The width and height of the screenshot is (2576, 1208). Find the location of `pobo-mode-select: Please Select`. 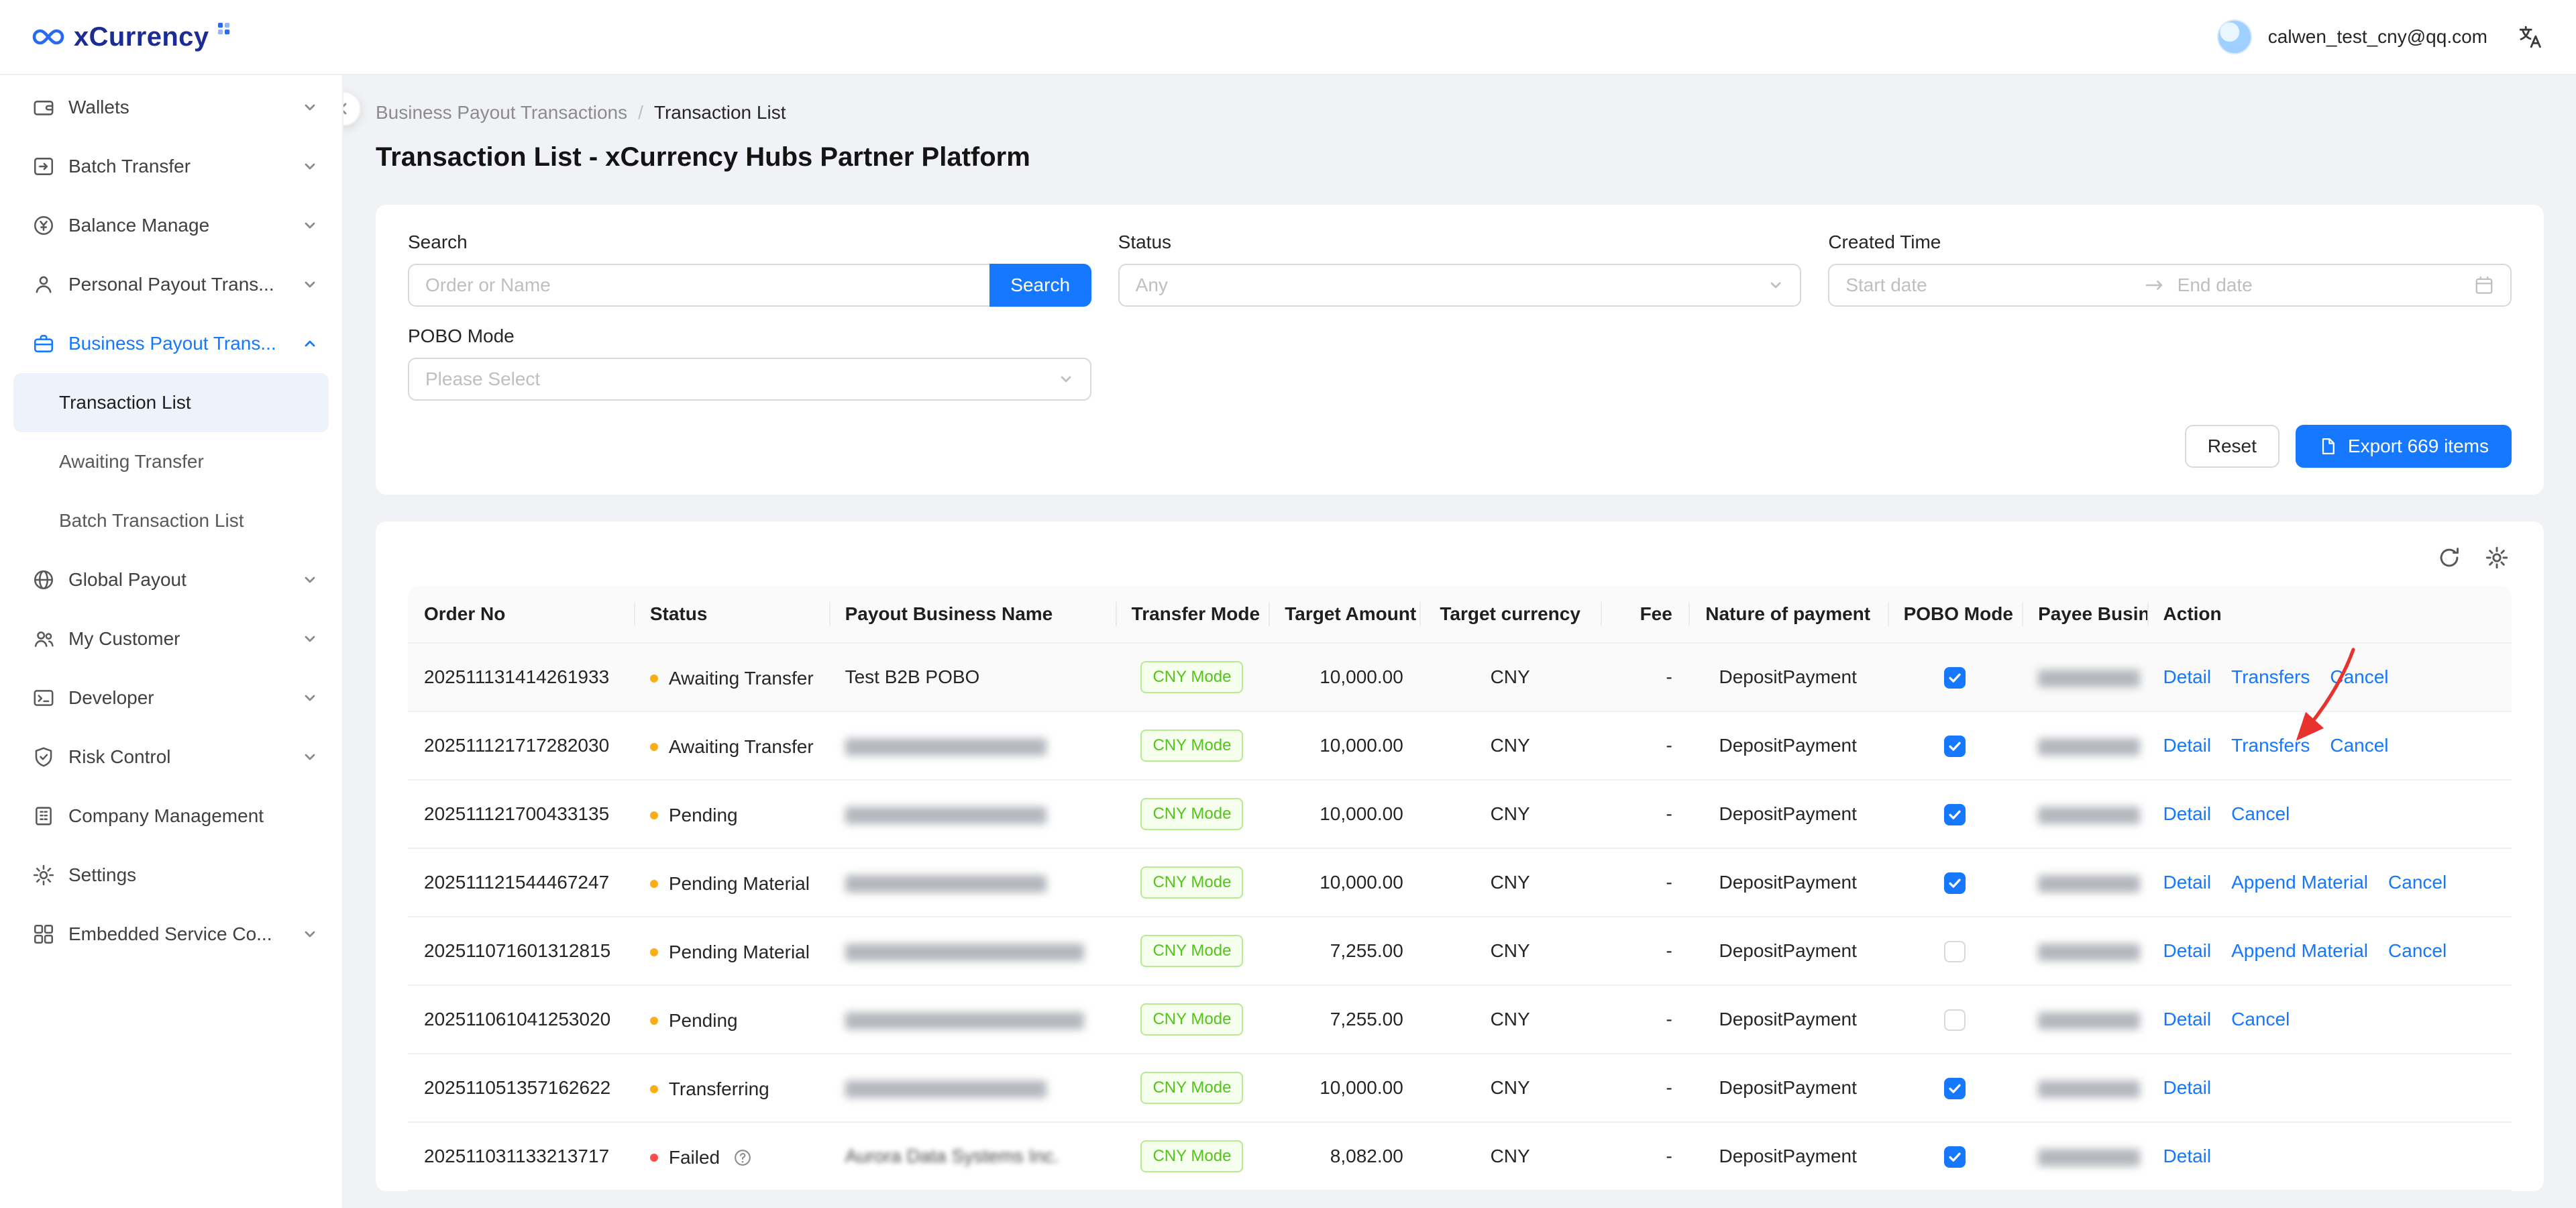

pobo-mode-select: Please Select is located at coordinates (749, 379).